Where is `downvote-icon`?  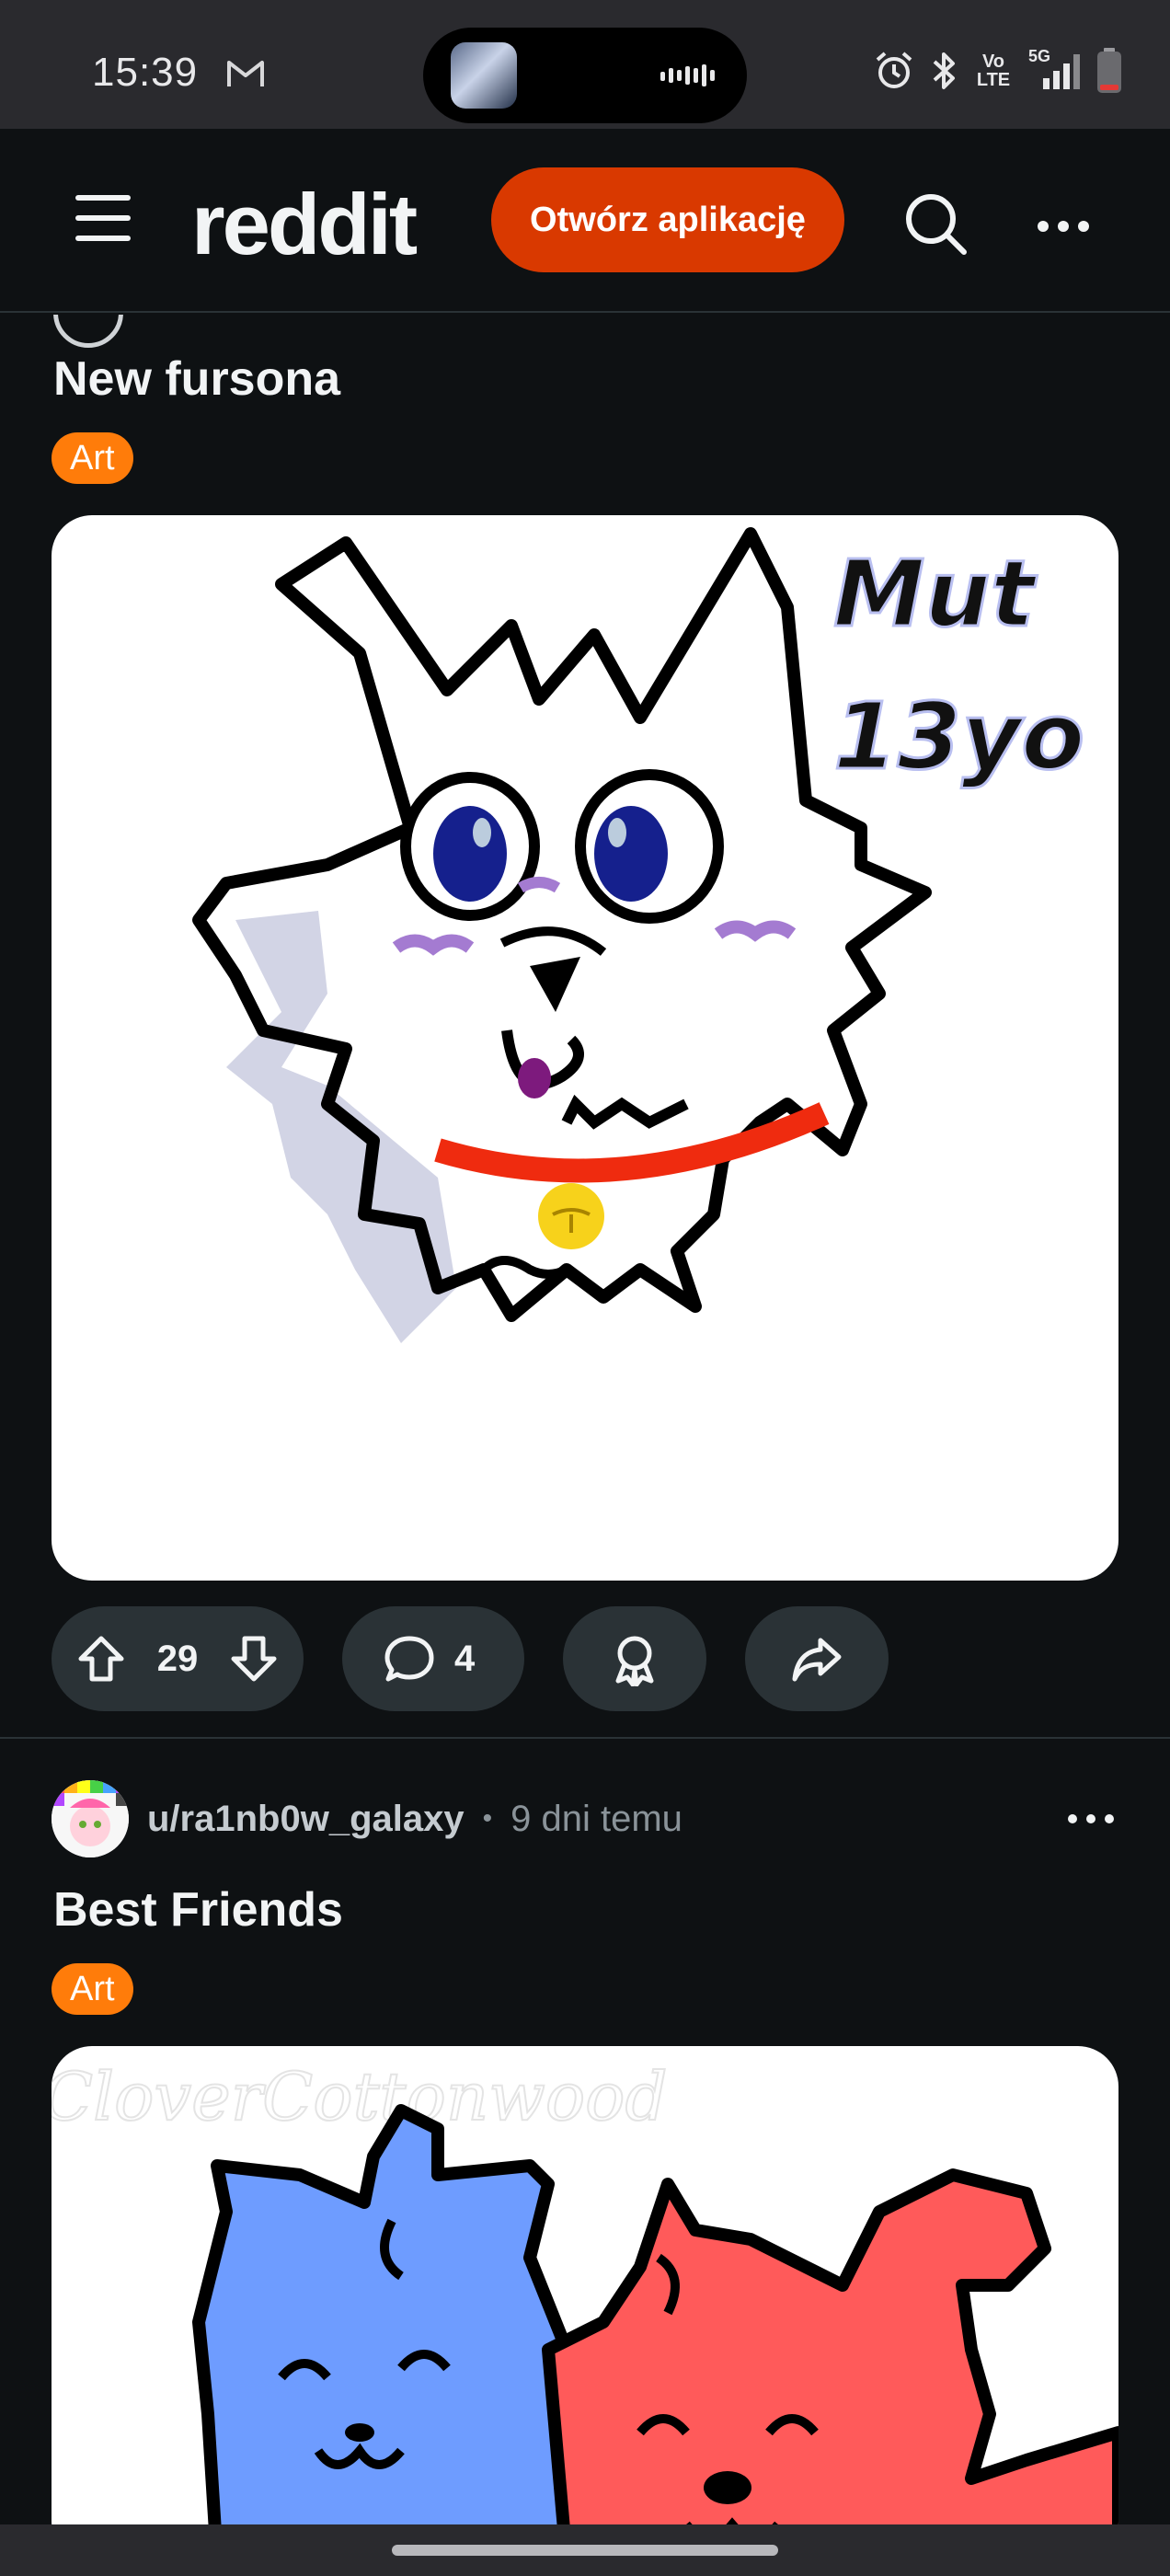
downvote-icon is located at coordinates (254, 1659).